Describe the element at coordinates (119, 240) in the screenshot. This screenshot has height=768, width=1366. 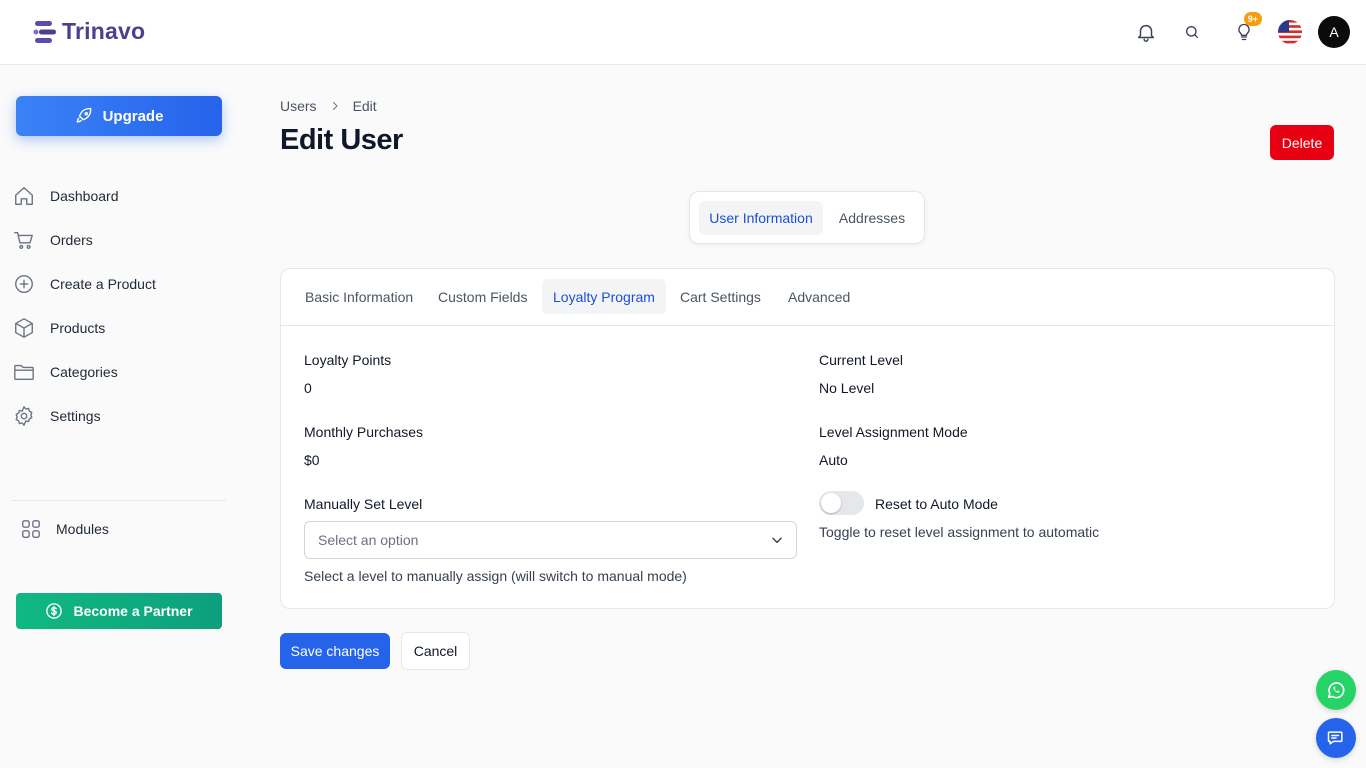
I see `sidebar-item-orders: Orders` at that location.